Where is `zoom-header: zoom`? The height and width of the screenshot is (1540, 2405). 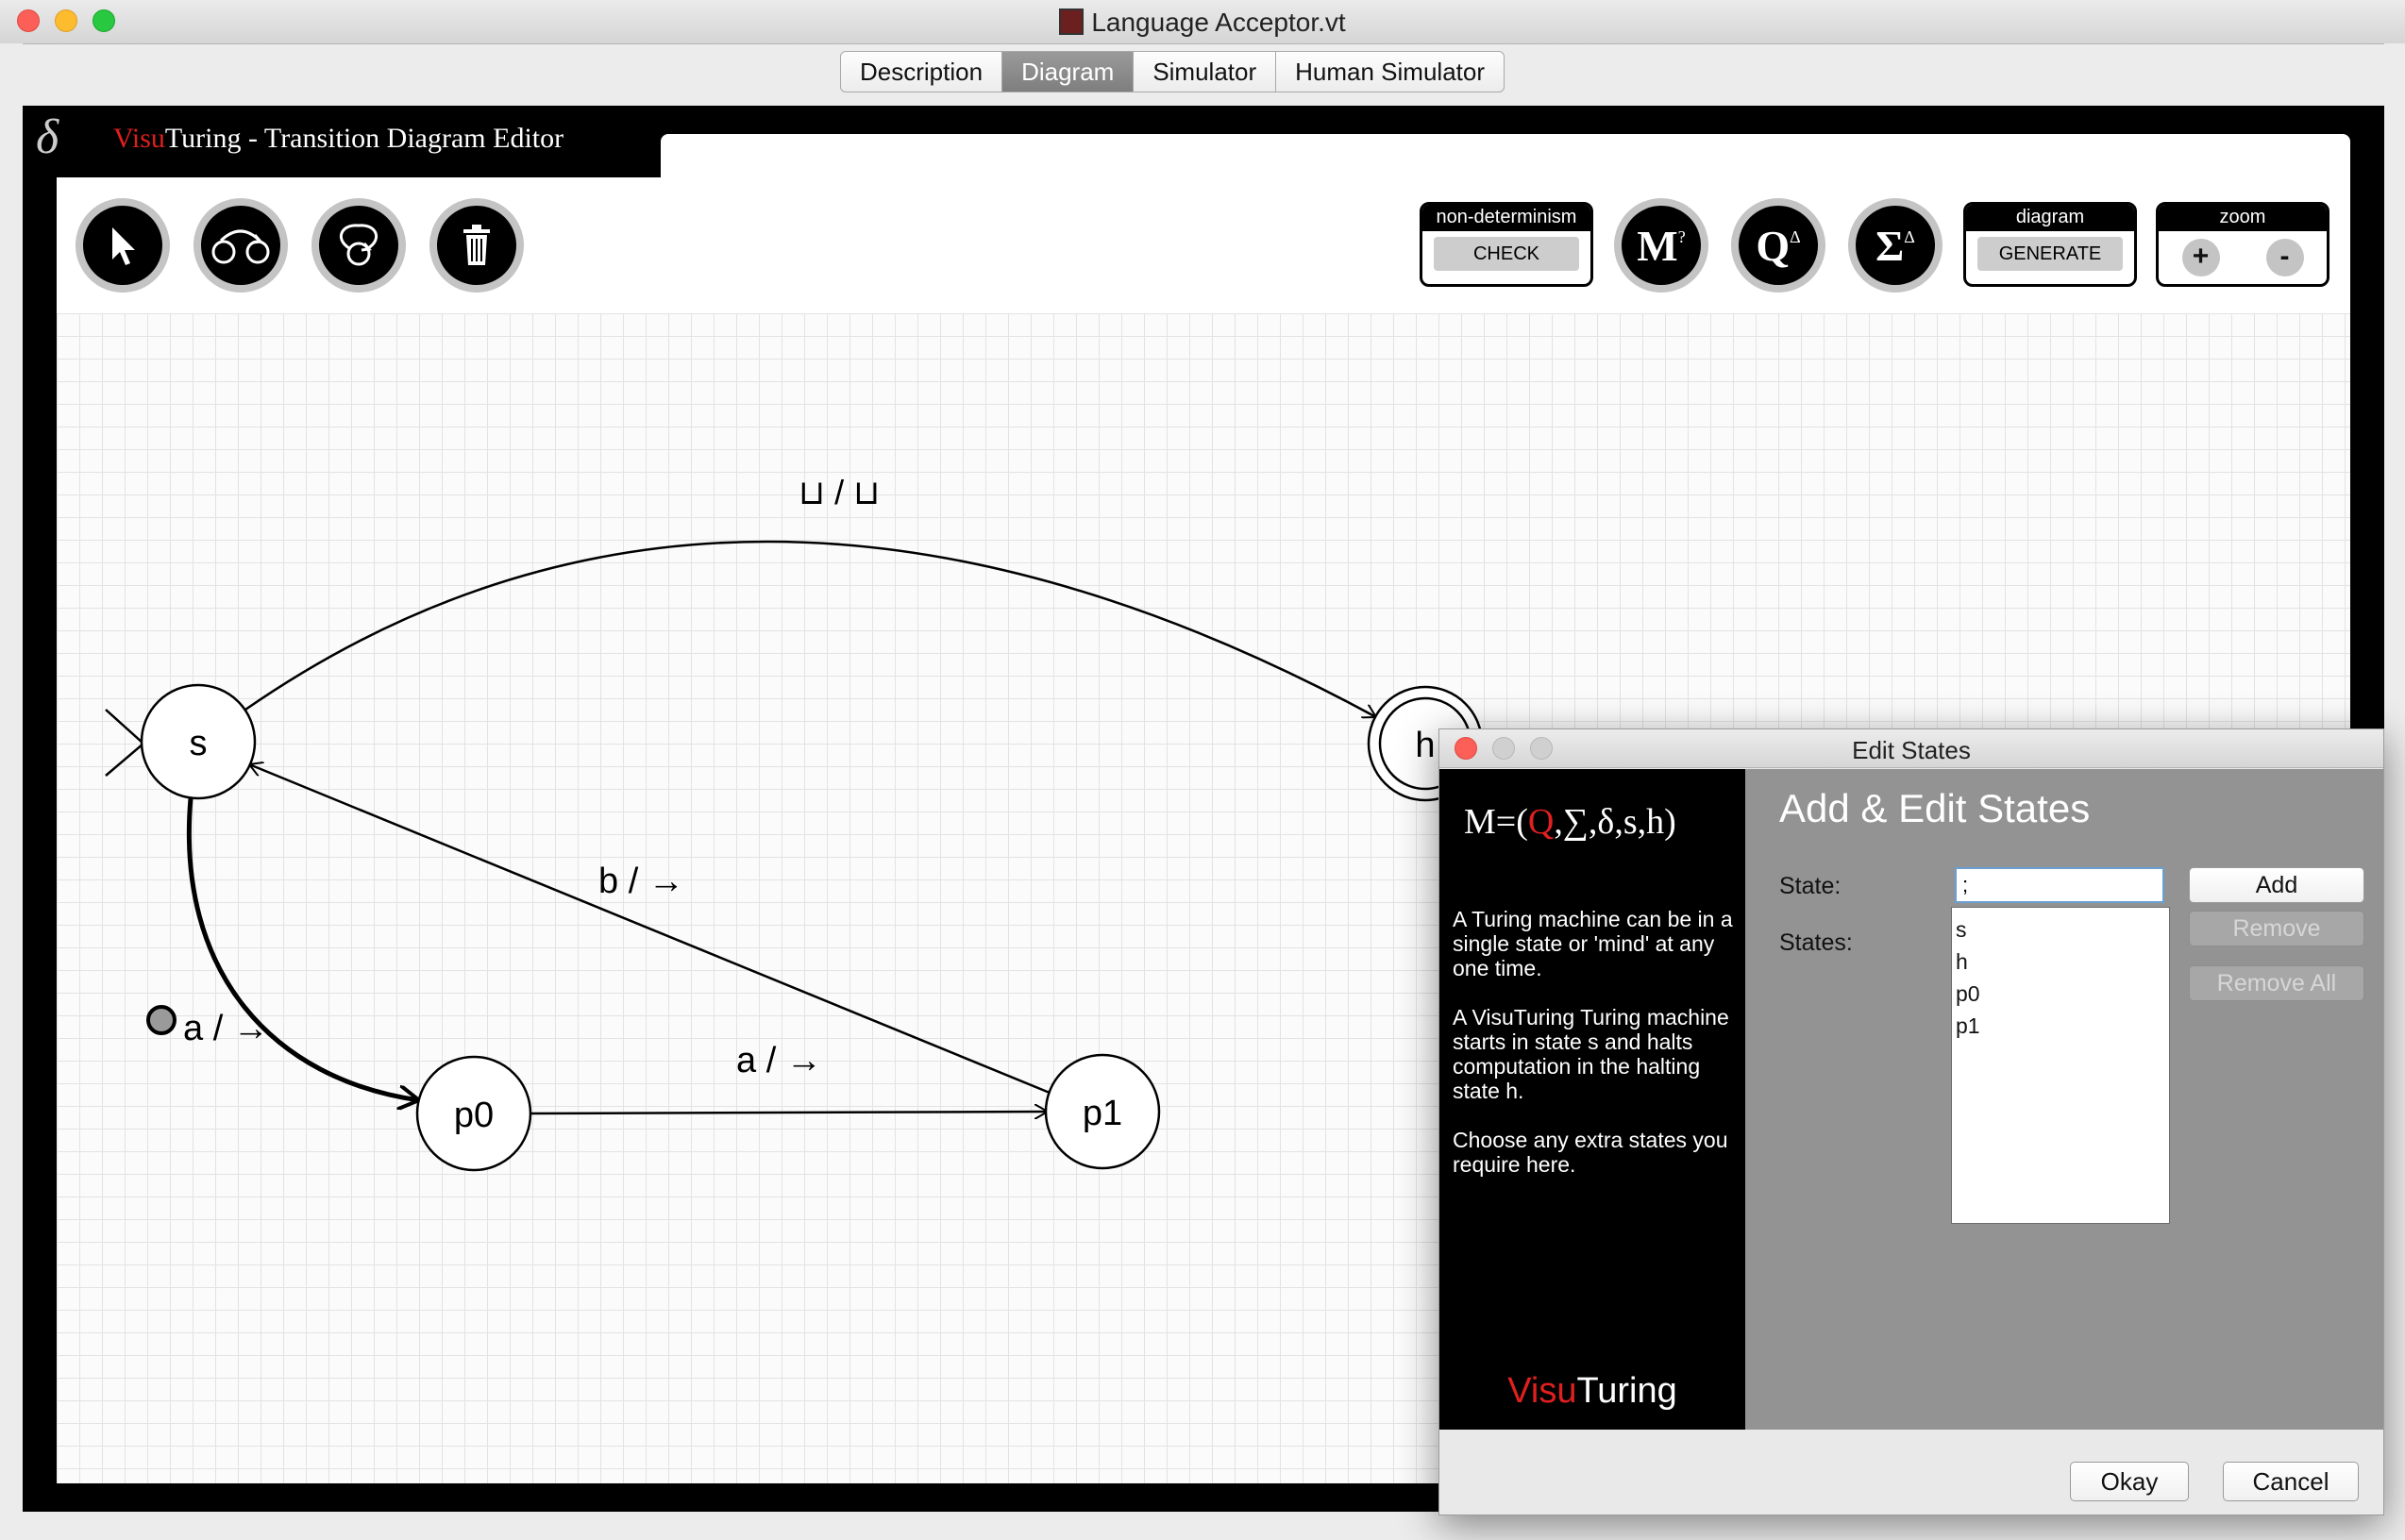
zoom-header: zoom is located at coordinates (2243, 218).